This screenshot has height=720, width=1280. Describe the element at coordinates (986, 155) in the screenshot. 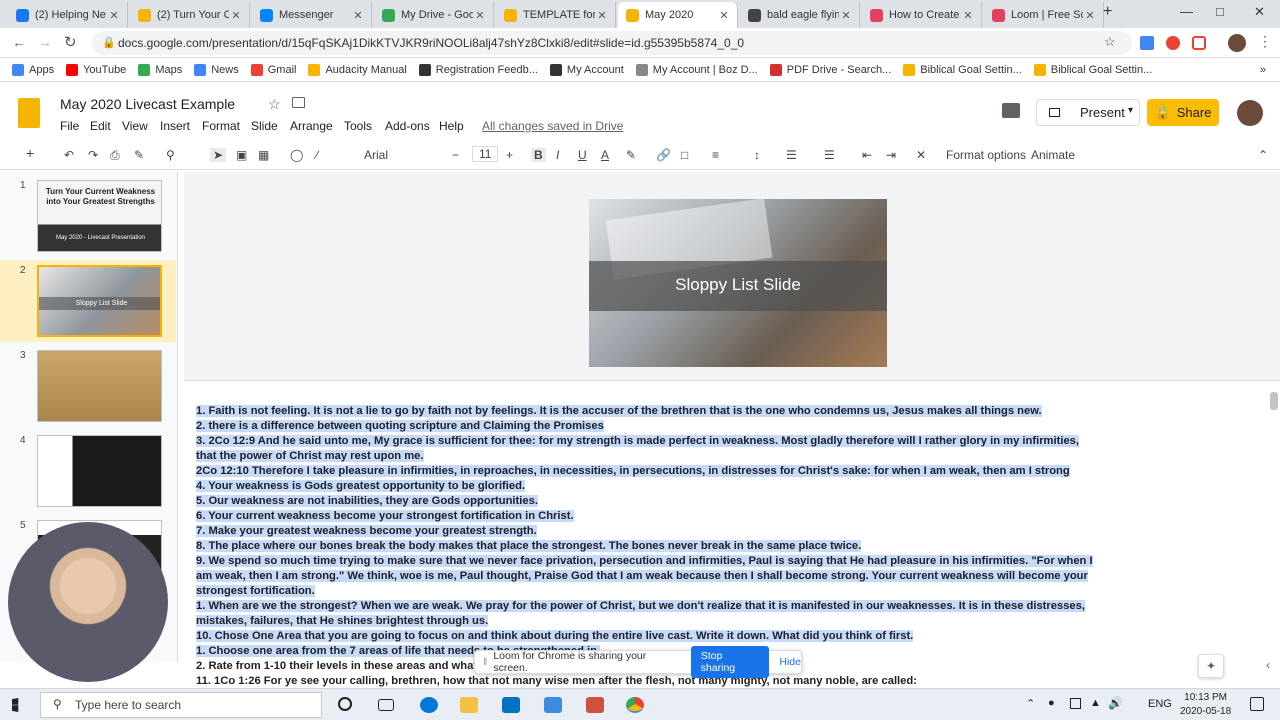

I see `format-options-button: Format options` at that location.